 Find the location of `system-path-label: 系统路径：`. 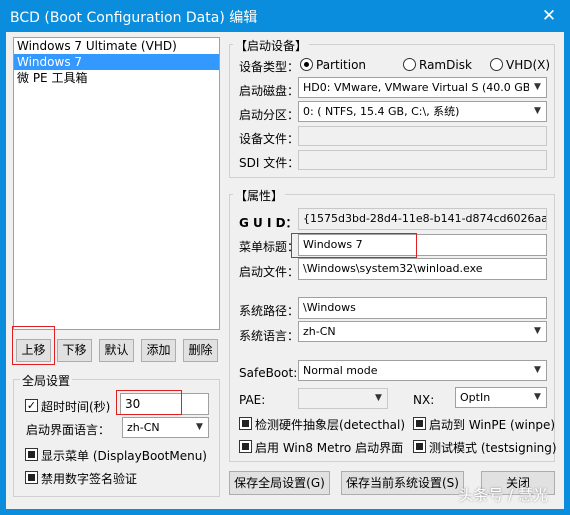

system-path-label: 系统路径： is located at coordinates (269, 311).